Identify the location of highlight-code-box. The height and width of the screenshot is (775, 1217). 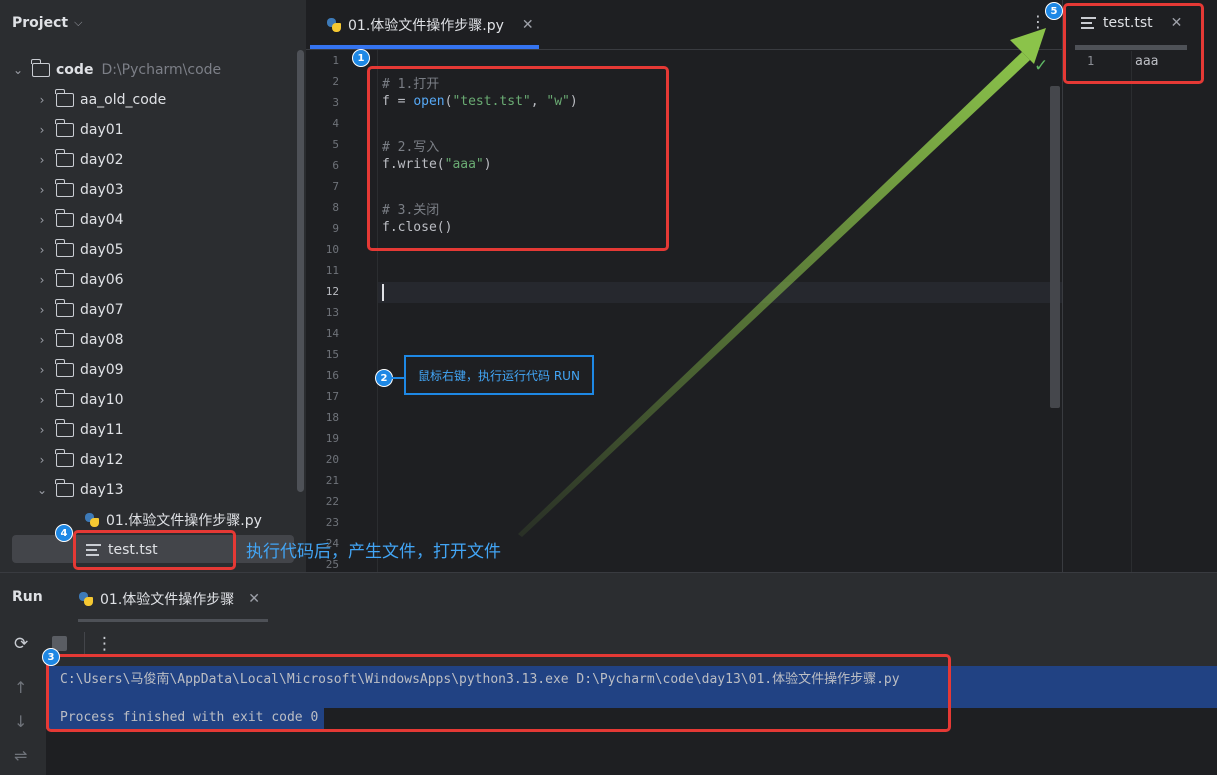
(518, 158).